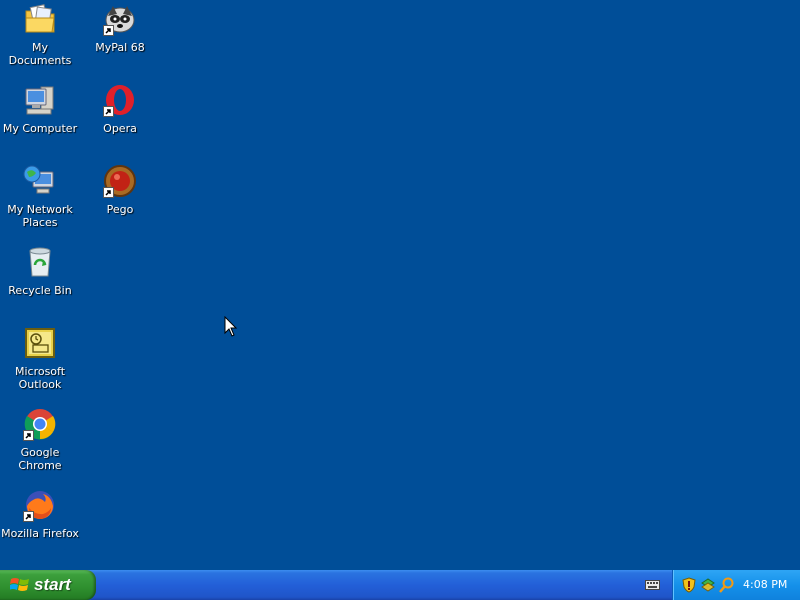 The width and height of the screenshot is (800, 600). I want to click on windows-logo-icon, so click(19, 584).